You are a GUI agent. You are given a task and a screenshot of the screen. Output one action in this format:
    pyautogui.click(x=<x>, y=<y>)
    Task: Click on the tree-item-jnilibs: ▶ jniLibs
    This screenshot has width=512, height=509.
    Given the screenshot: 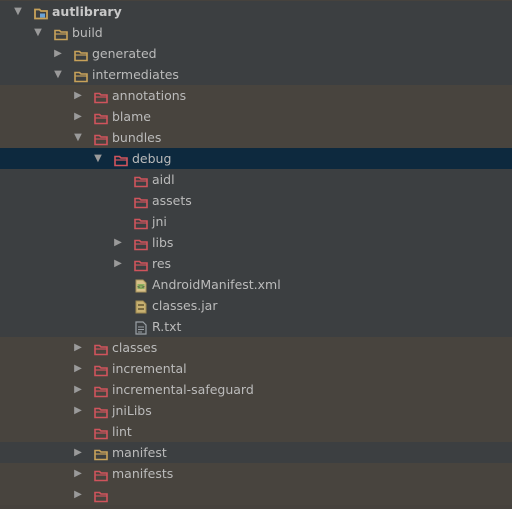 What is the action you would take?
    pyautogui.click(x=256, y=410)
    